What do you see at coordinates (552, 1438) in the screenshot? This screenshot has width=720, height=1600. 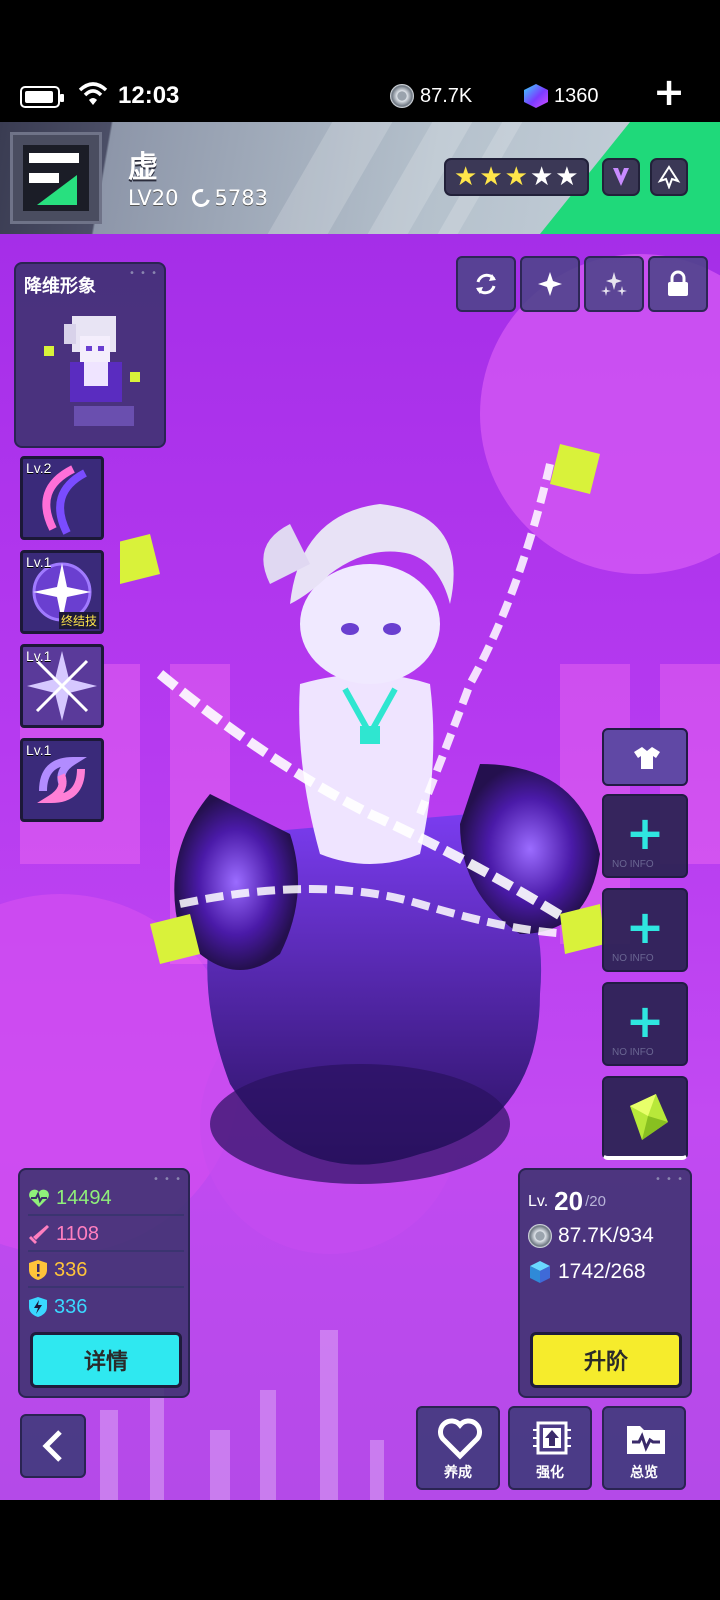 I see `chip-upgrade-icon` at bounding box center [552, 1438].